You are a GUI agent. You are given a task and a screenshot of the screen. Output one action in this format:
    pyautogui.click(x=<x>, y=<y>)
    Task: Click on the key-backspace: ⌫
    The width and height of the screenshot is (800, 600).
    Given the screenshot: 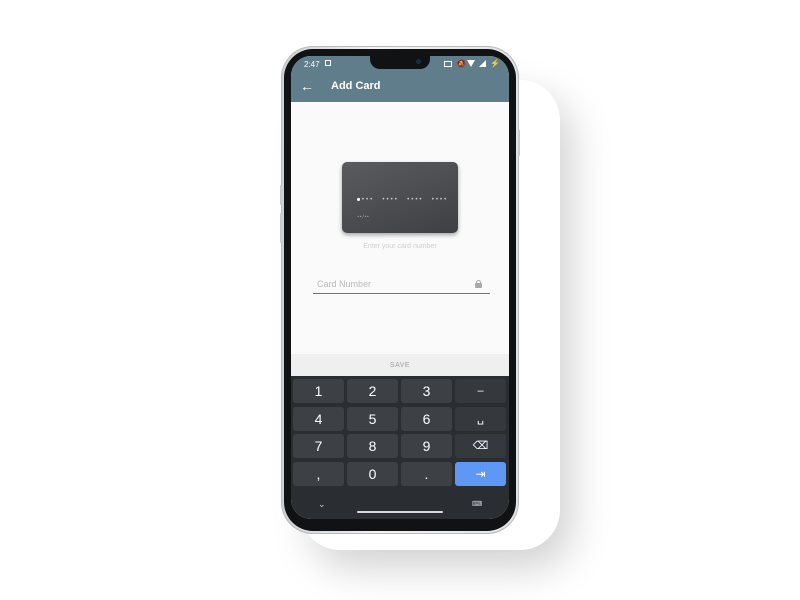 What is the action you would take?
    pyautogui.click(x=480, y=446)
    